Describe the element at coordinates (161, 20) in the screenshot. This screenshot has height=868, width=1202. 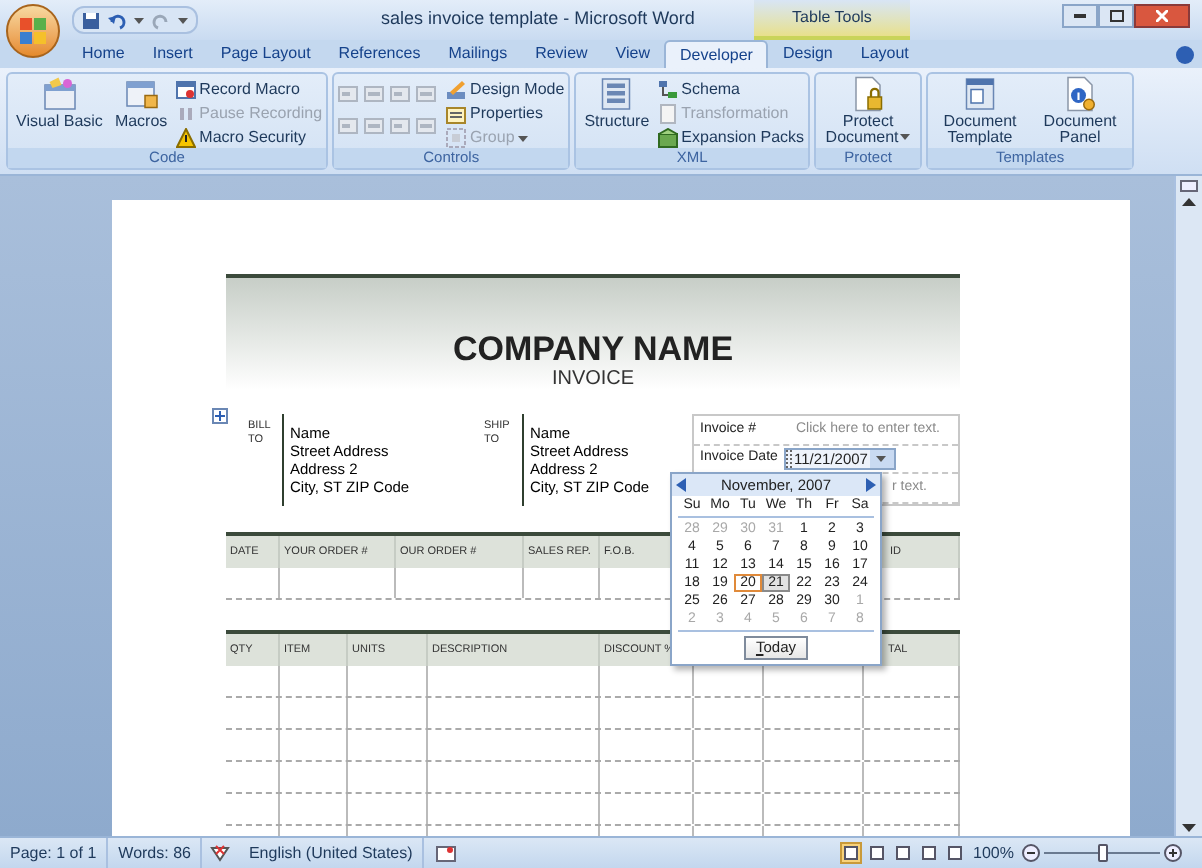
I see `redo-icon` at that location.